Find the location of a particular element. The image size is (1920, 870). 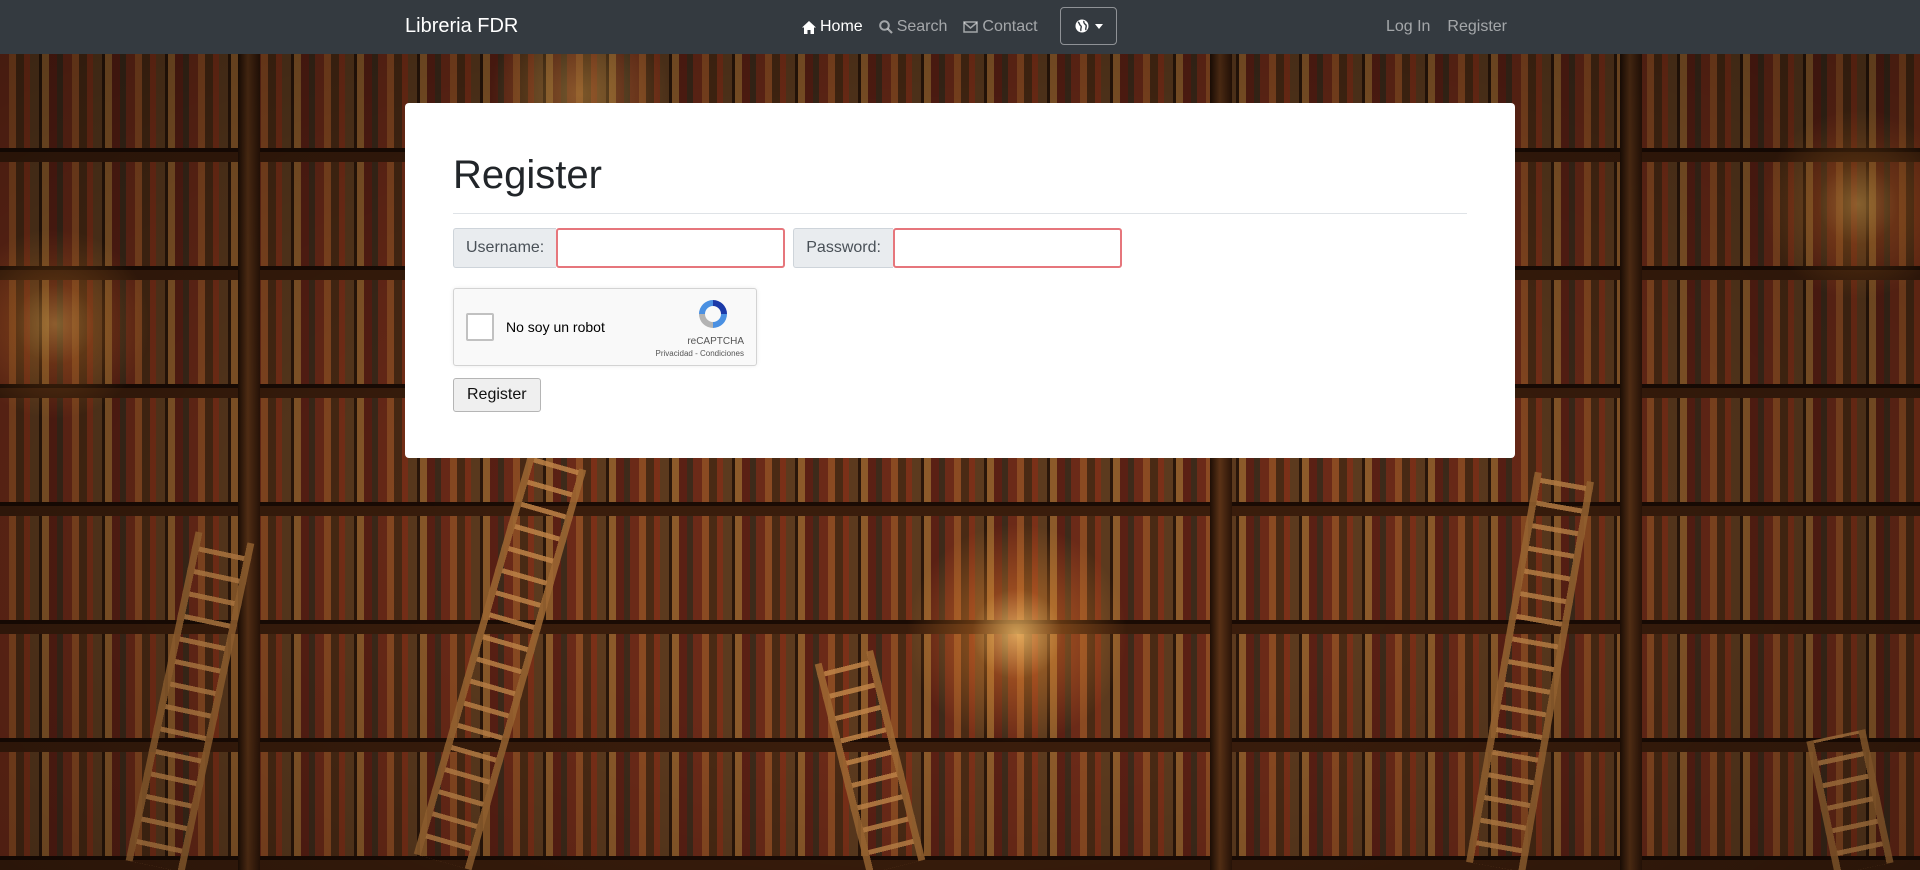

register-link: Register is located at coordinates (1477, 27).